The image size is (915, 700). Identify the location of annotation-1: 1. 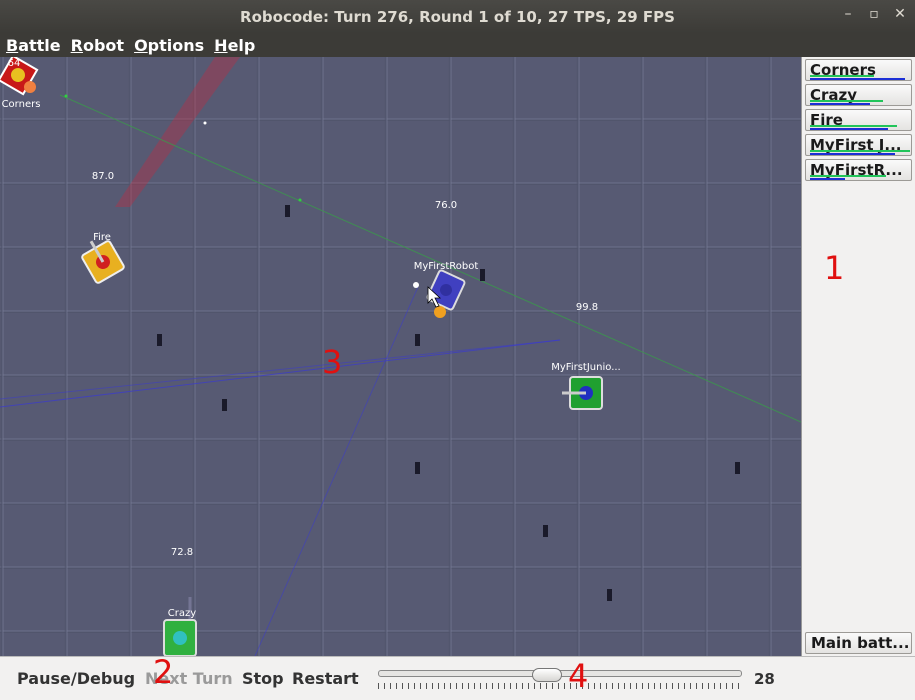
(834, 268).